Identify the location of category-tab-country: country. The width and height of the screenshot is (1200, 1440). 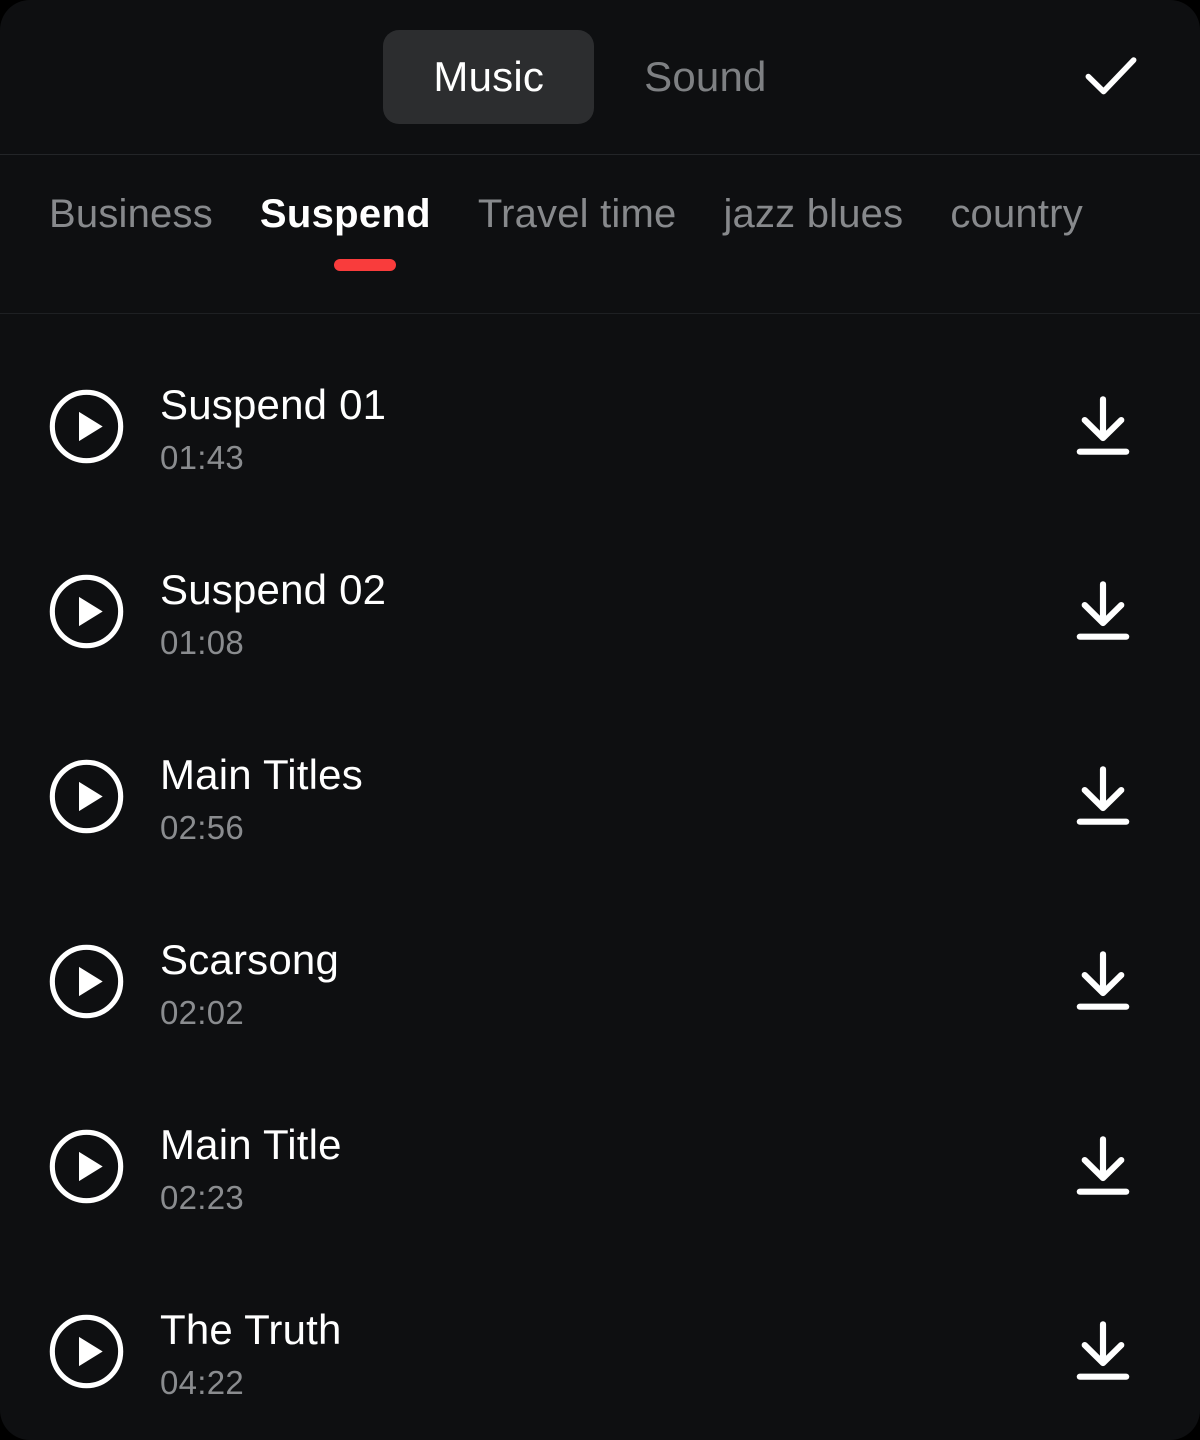
(1036, 214).